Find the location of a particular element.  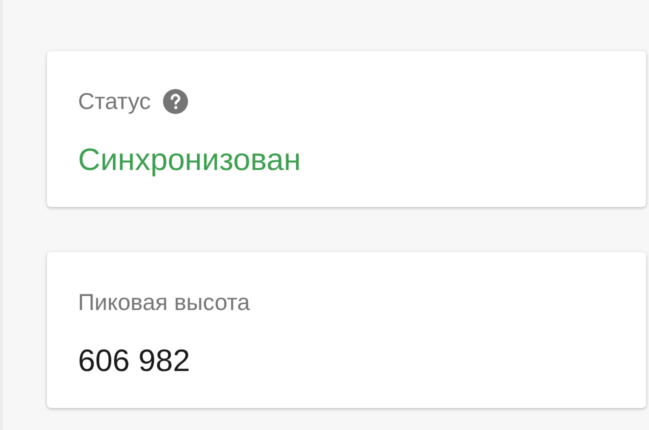

card-value: 606 982 is located at coordinates (135, 361).